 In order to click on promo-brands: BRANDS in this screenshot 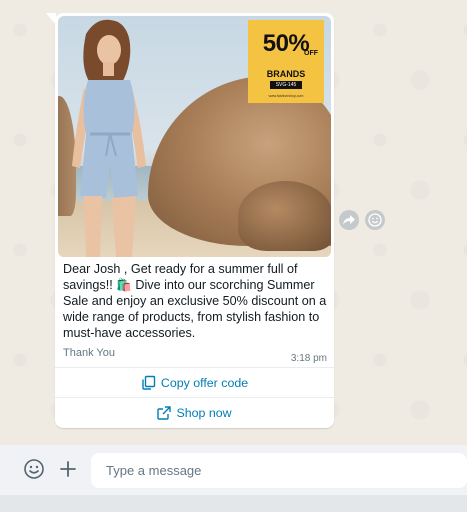, I will do `click(286, 74)`.